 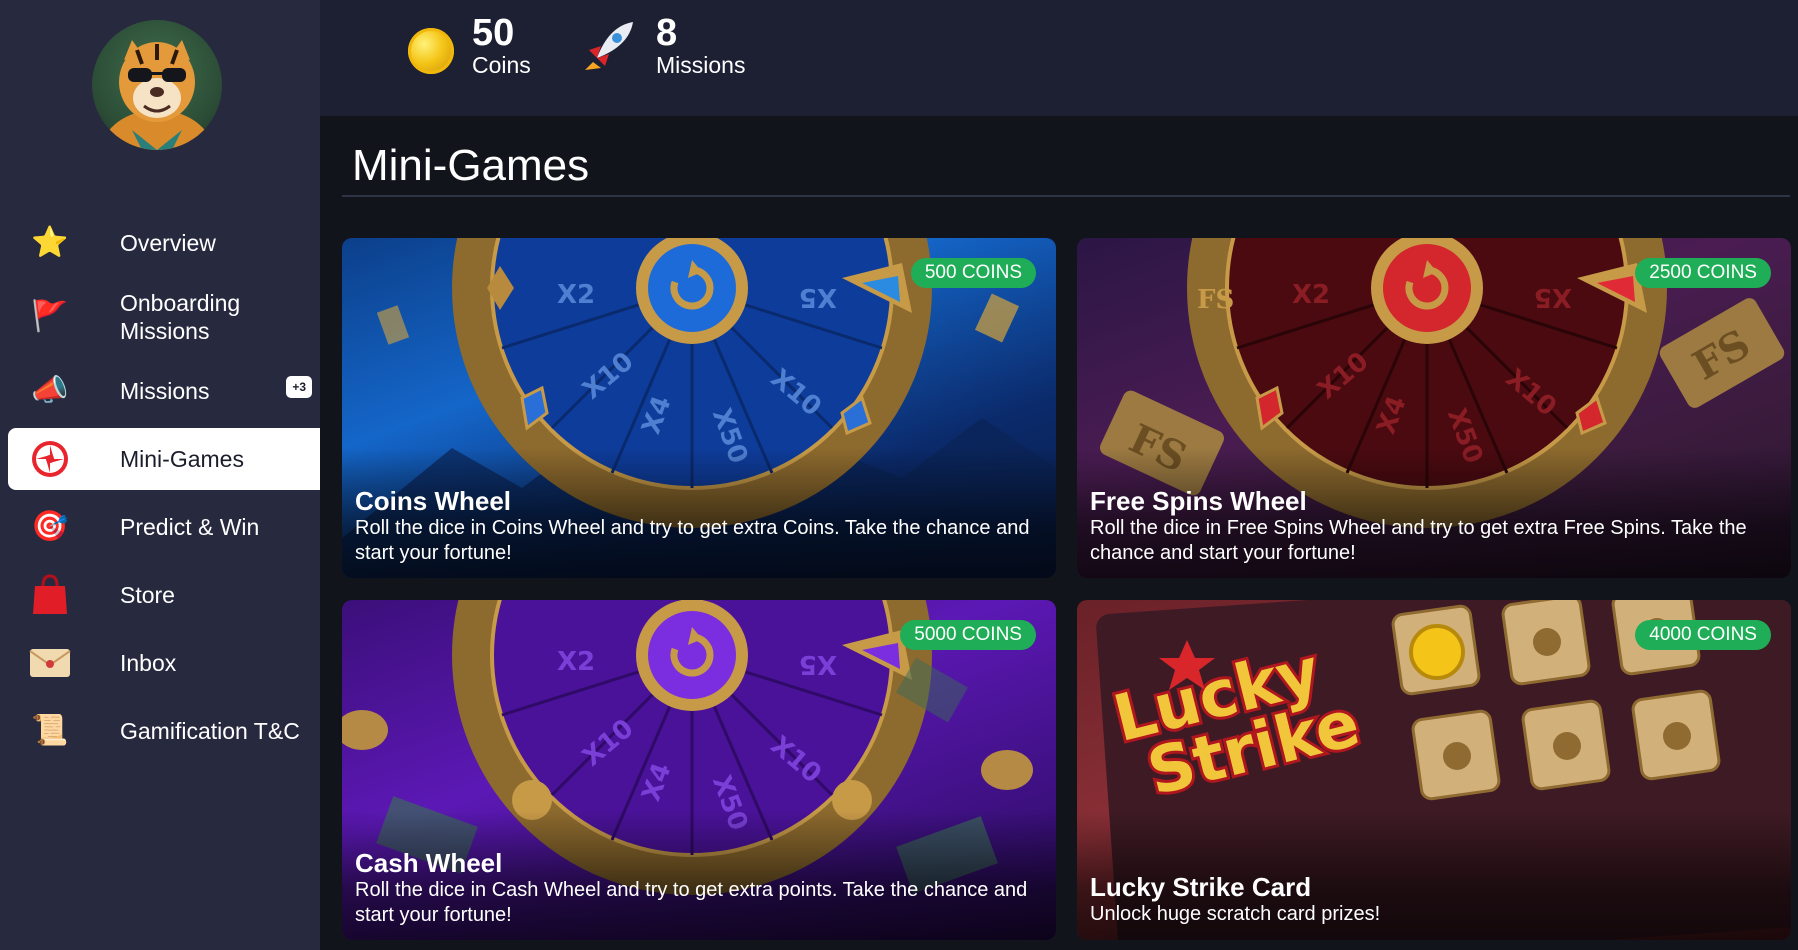 I want to click on sidebar-item-inbox: Inbox, so click(x=164, y=663).